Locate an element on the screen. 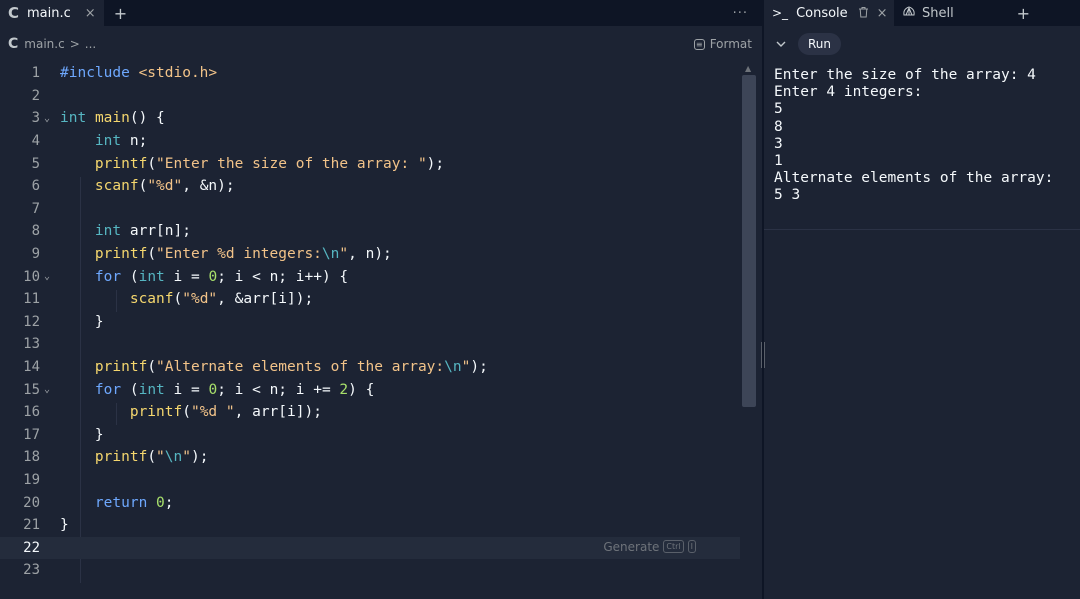  code-line: 20 return 0; is located at coordinates (381, 502).